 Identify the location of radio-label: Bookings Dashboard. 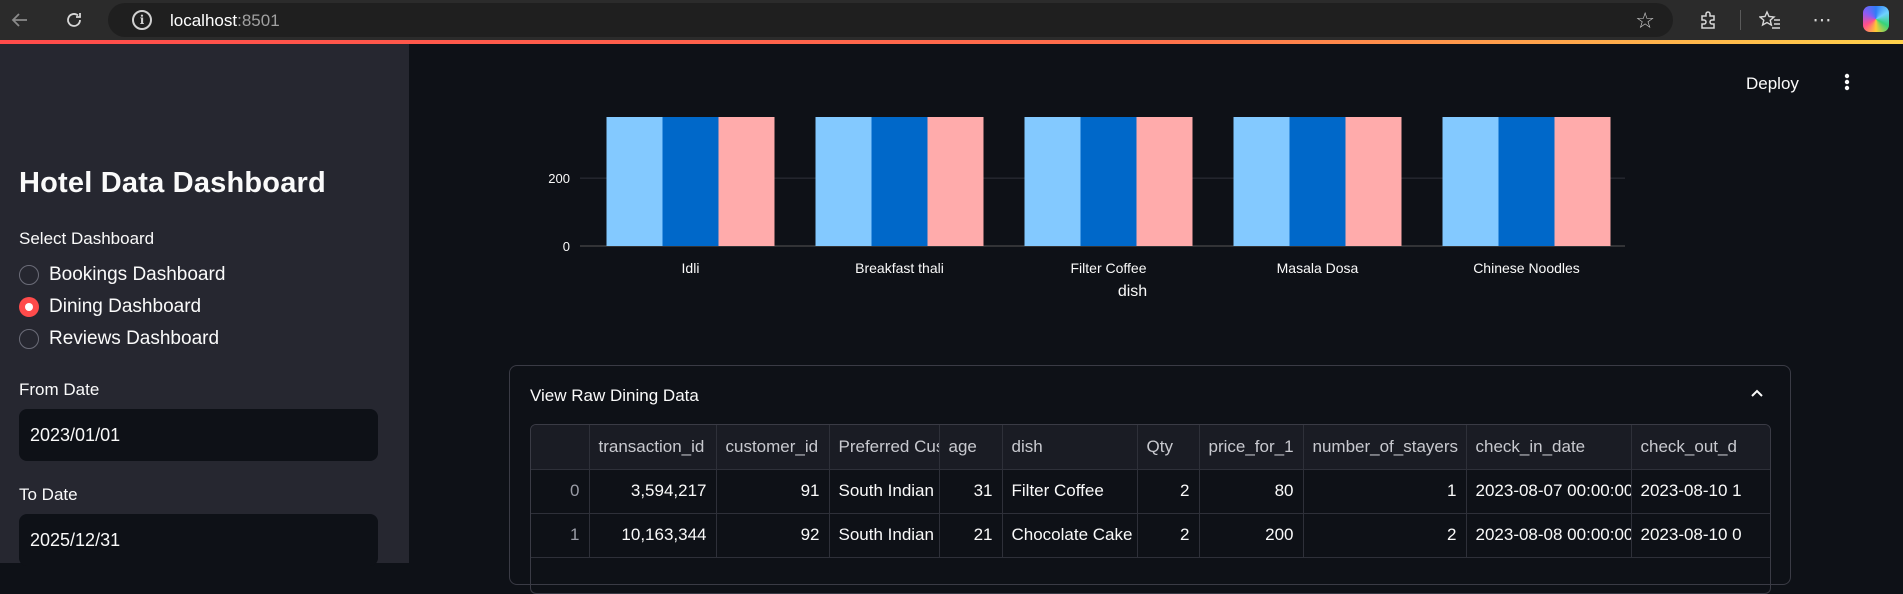
(137, 274).